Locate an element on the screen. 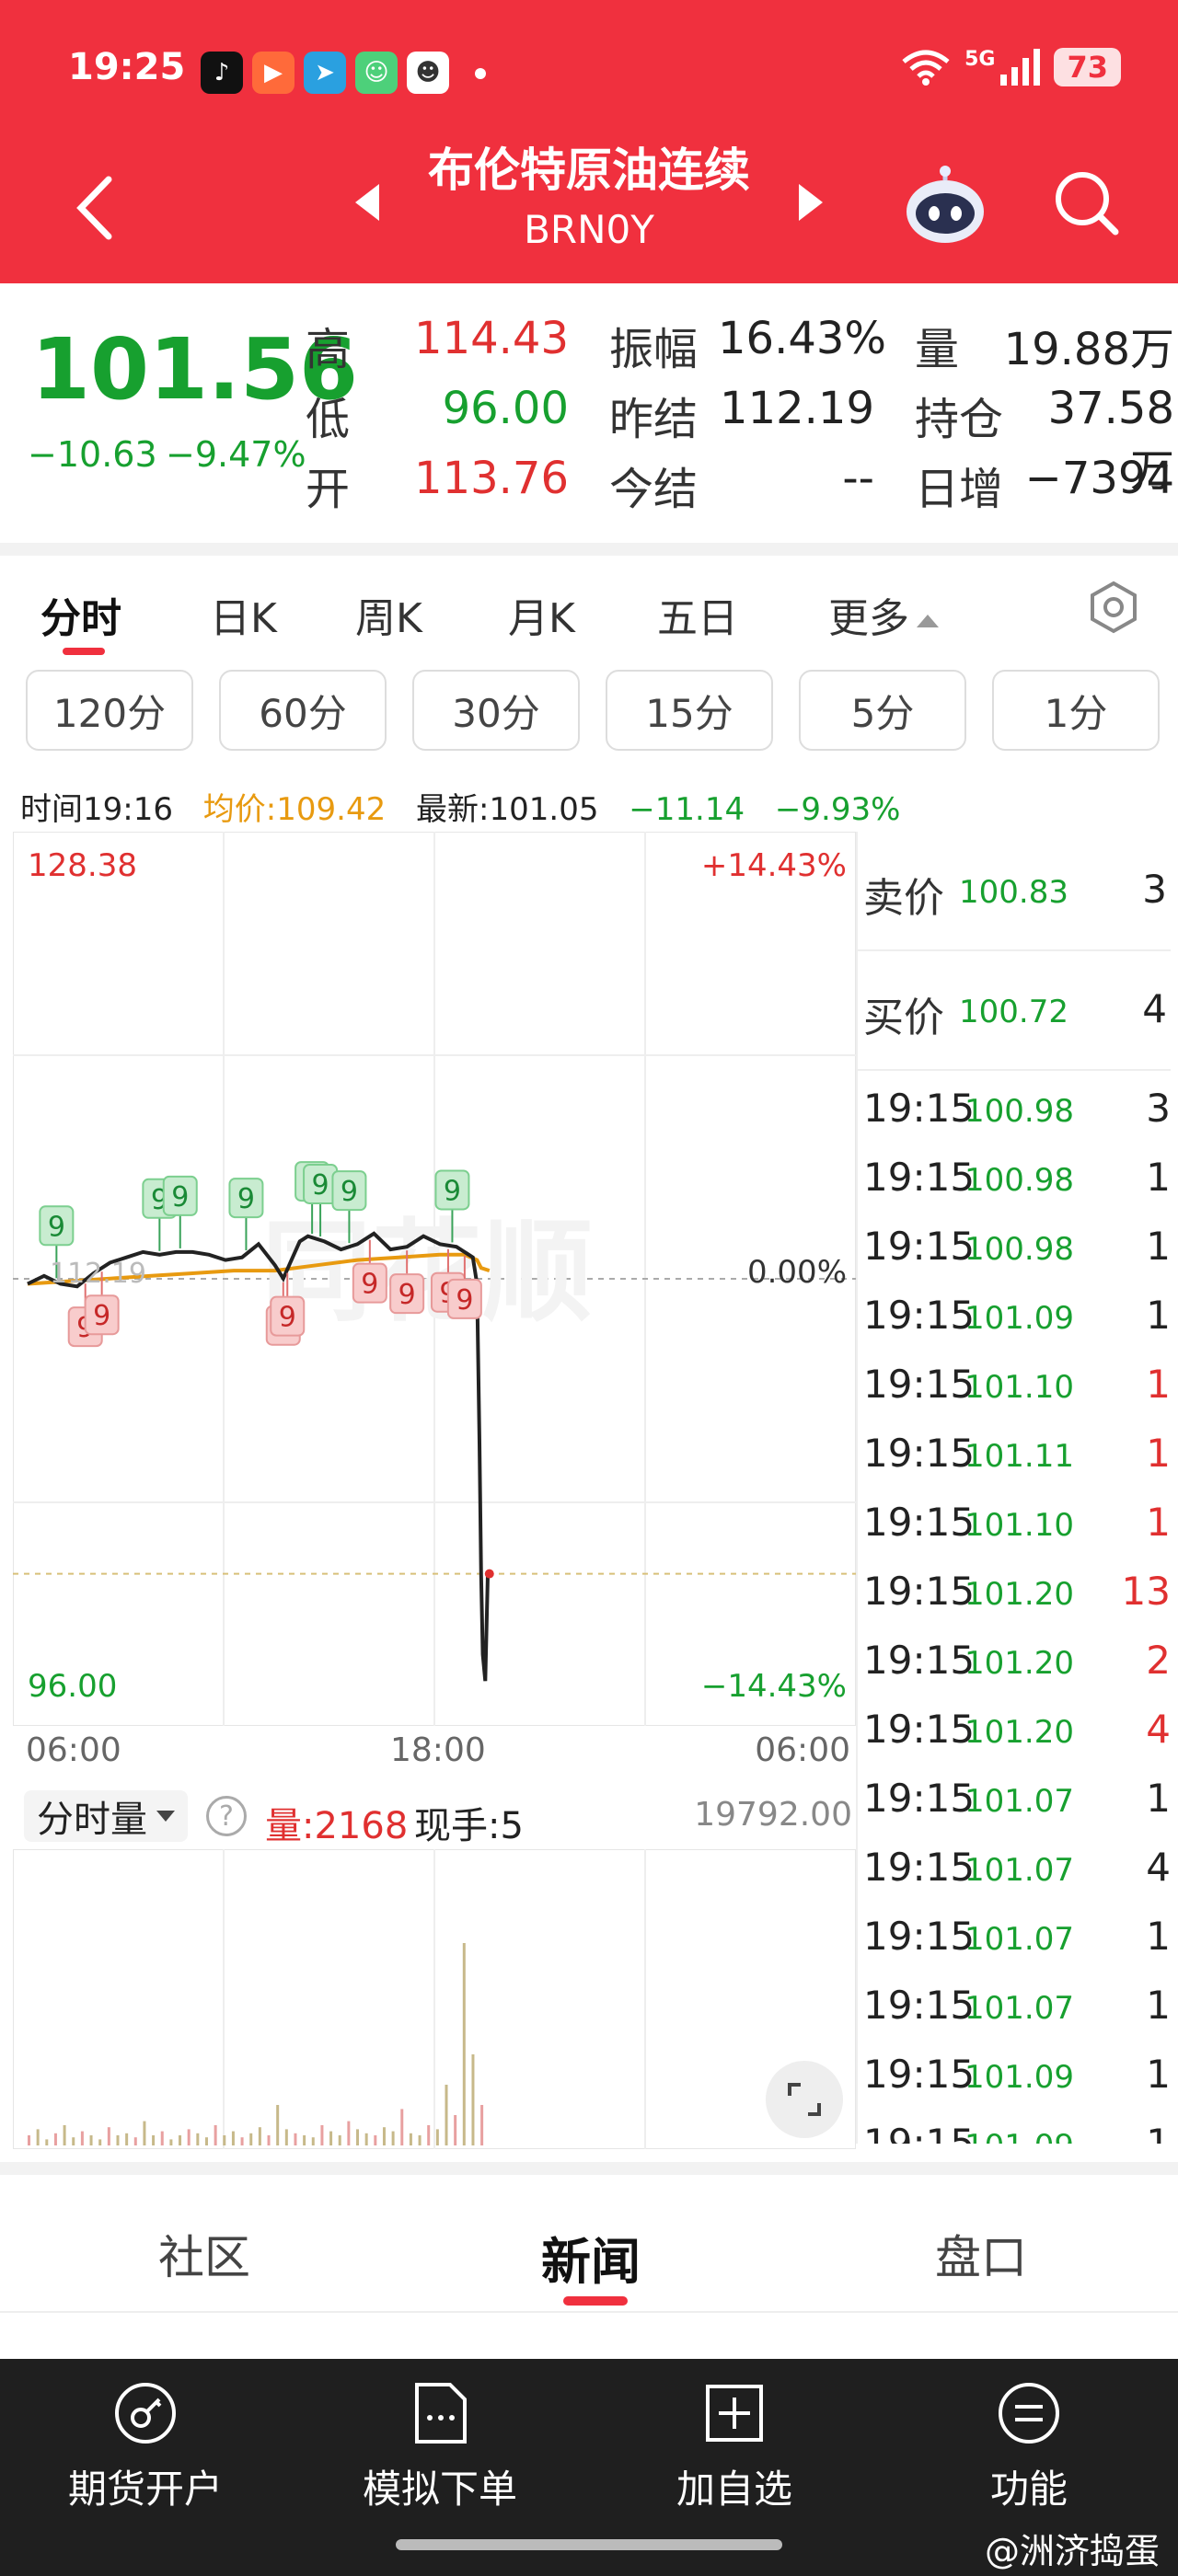 This screenshot has height=2576, width=1178. help-icon: ? is located at coordinates (226, 1816).